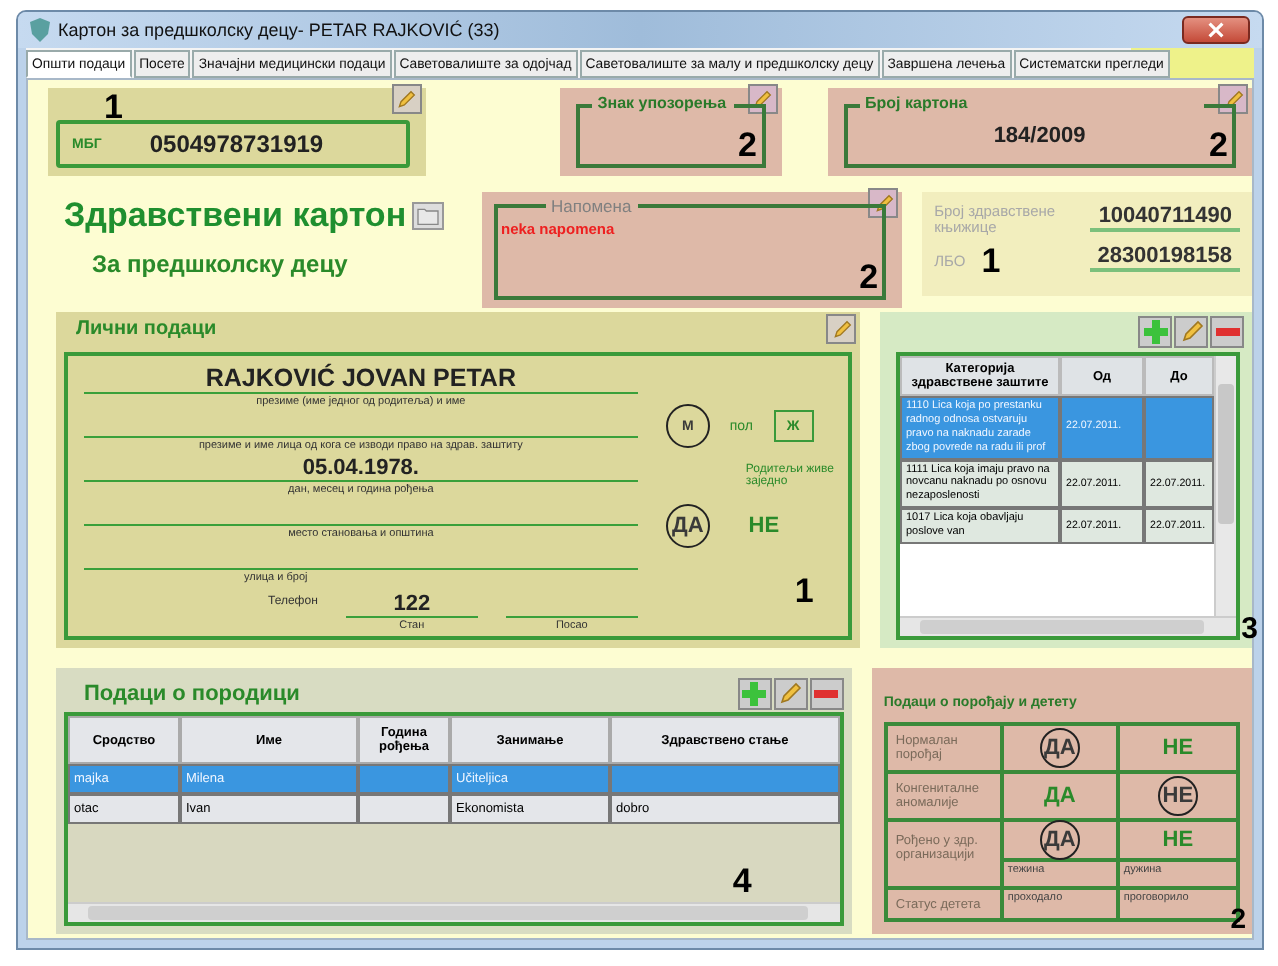 This screenshot has height=966, width=1278. I want to click on section-title: Лични подаци, so click(146, 329).